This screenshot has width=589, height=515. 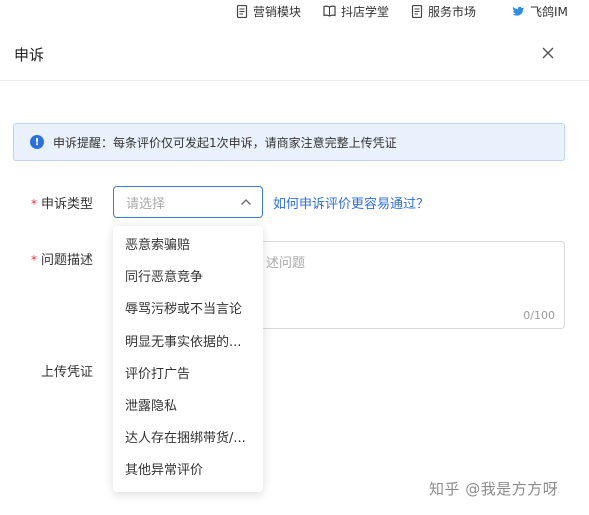 I want to click on info-icon: !, so click(x=37, y=142).